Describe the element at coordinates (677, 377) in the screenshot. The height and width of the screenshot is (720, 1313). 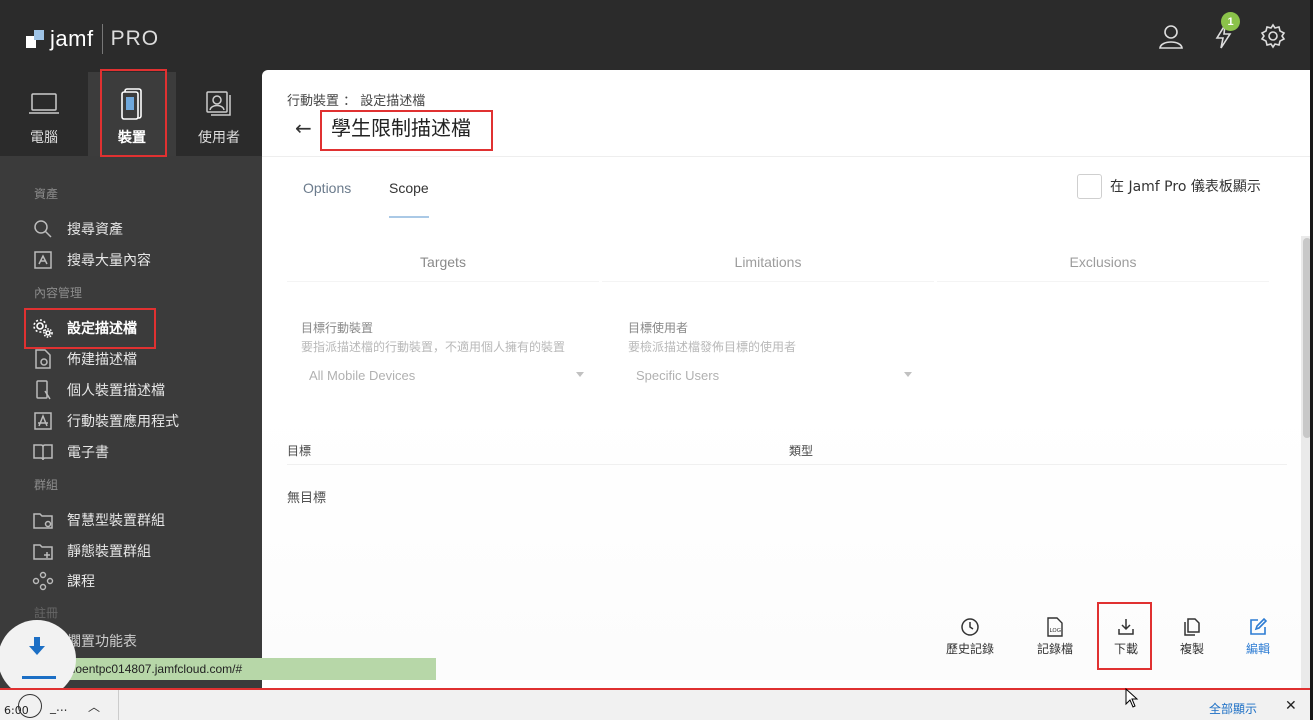
I see `target-users-select: Specific Users` at that location.